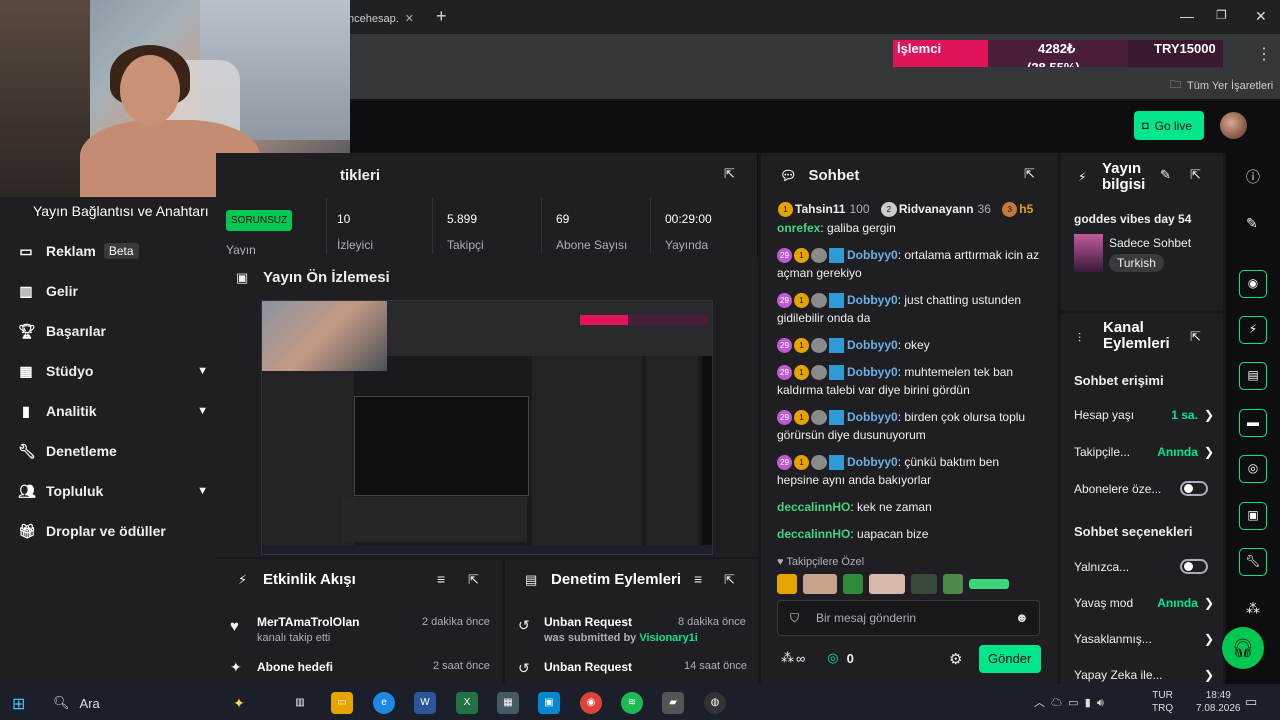 Image resolution: width=1280 pixels, height=720 pixels. Describe the element at coordinates (508, 703) in the screenshot. I see `calculator-icon: ▦` at that location.